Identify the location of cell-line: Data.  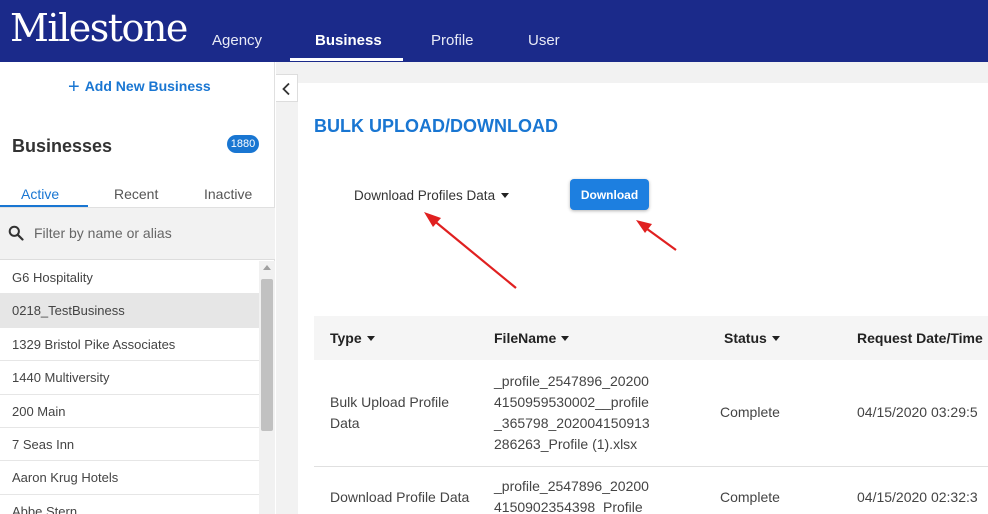
(345, 423).